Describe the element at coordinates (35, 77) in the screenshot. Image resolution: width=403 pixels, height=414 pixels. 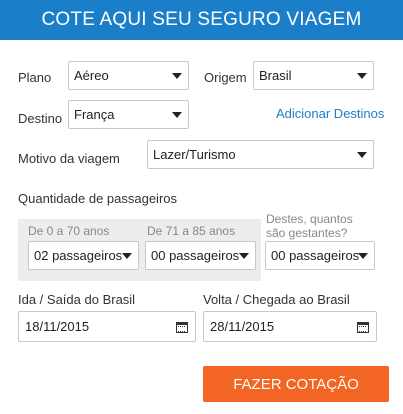
I see `plano-label: Plano` at that location.